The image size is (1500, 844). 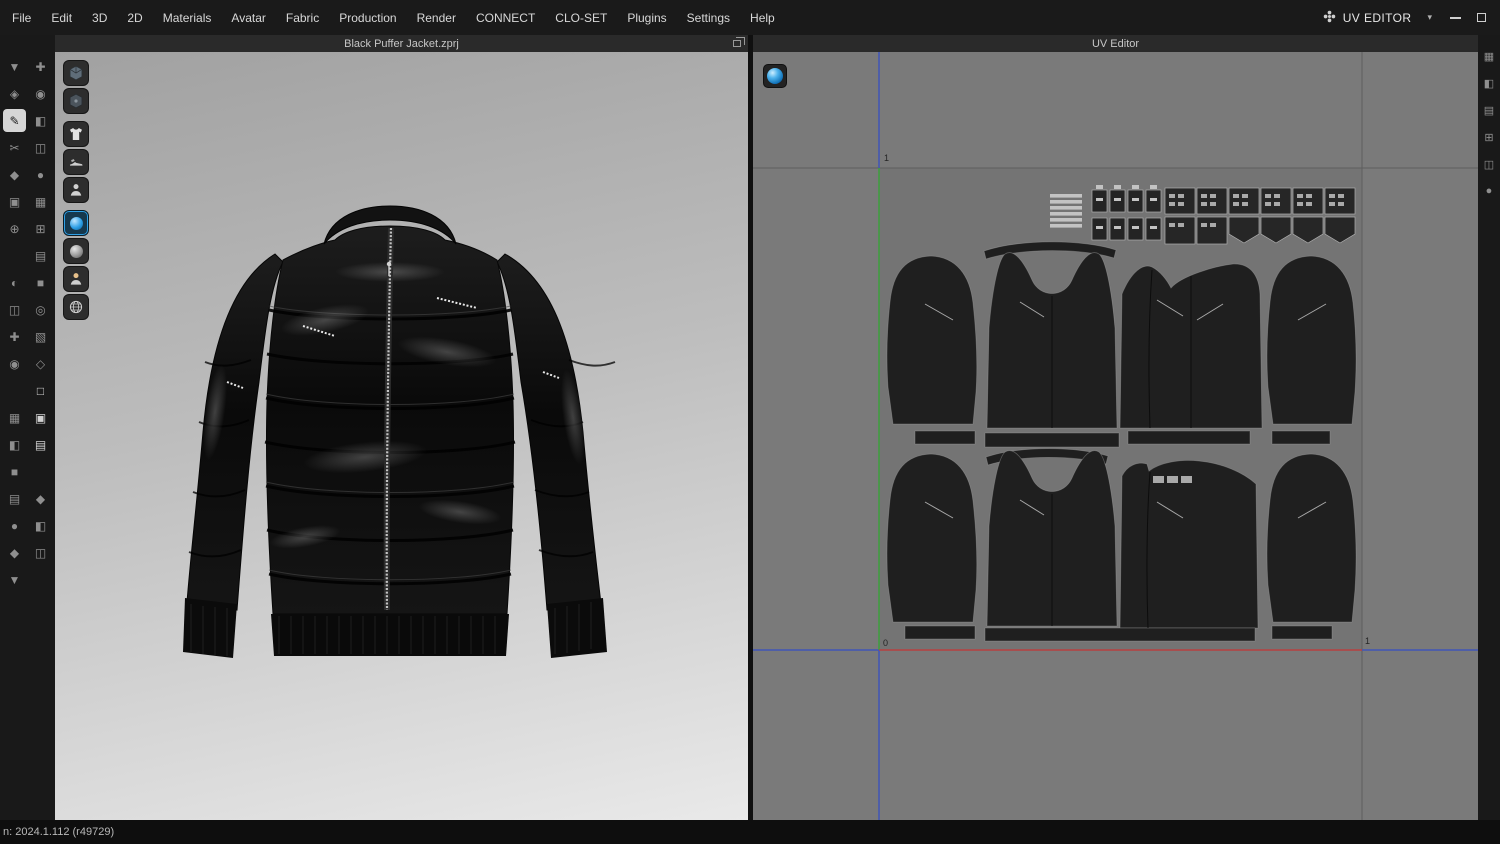 What do you see at coordinates (40, 147) in the screenshot?
I see `trace-tool-icon: ◫` at bounding box center [40, 147].